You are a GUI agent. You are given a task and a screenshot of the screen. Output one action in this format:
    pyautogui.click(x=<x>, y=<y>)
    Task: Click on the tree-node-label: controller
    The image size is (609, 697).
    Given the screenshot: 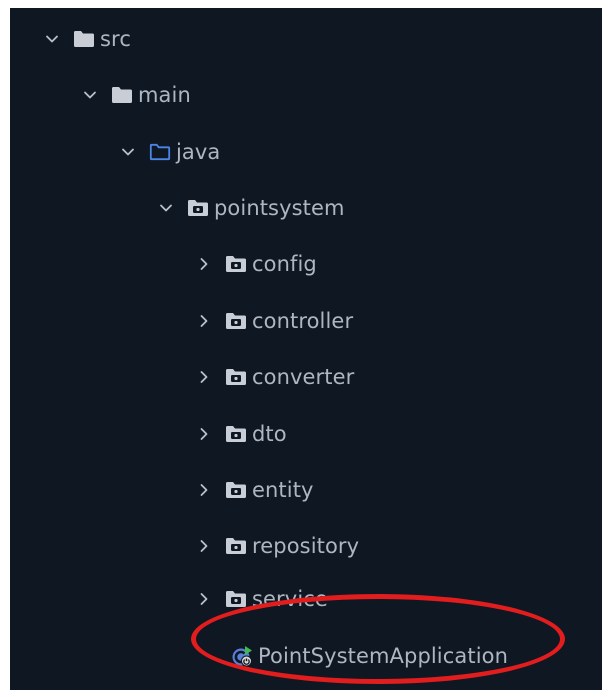 What is the action you would take?
    pyautogui.click(x=303, y=321)
    